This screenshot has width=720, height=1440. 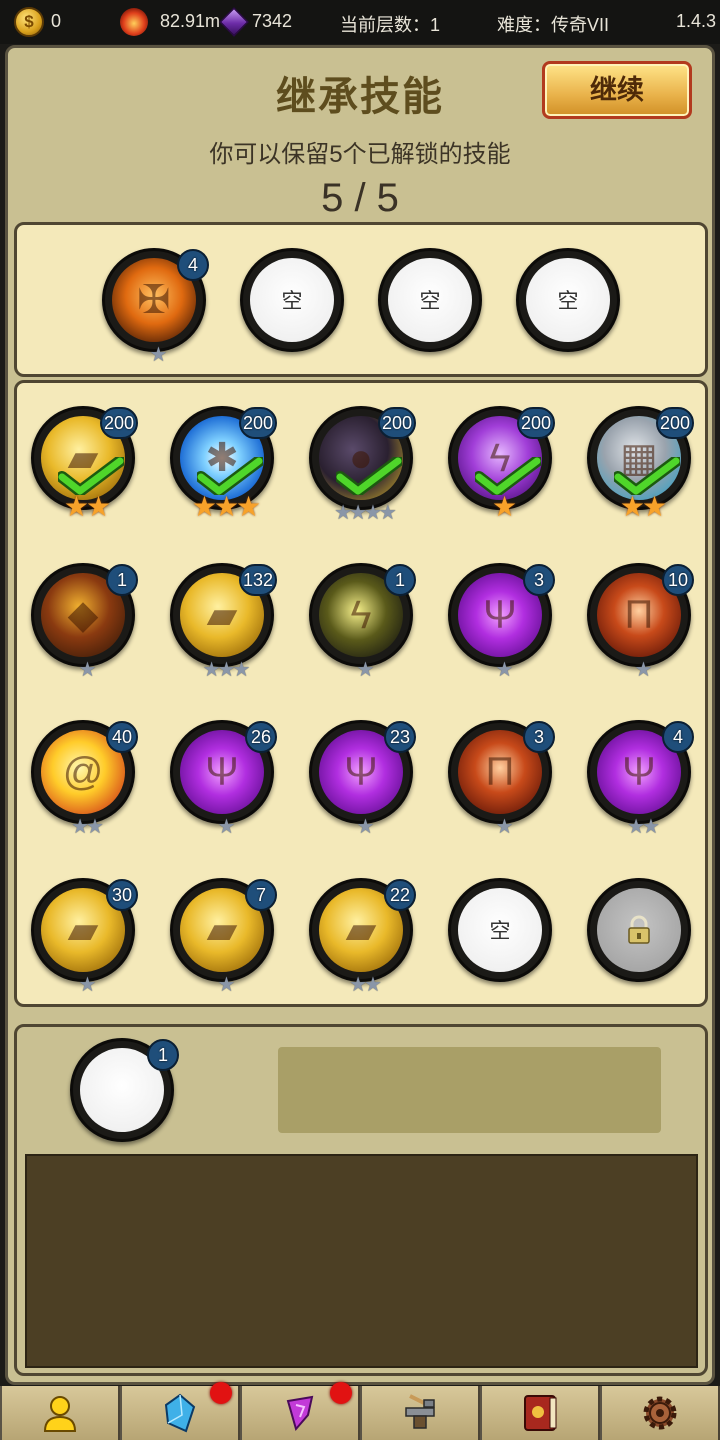 I want to click on bottom-nav-bar, so click(x=360, y=1411).